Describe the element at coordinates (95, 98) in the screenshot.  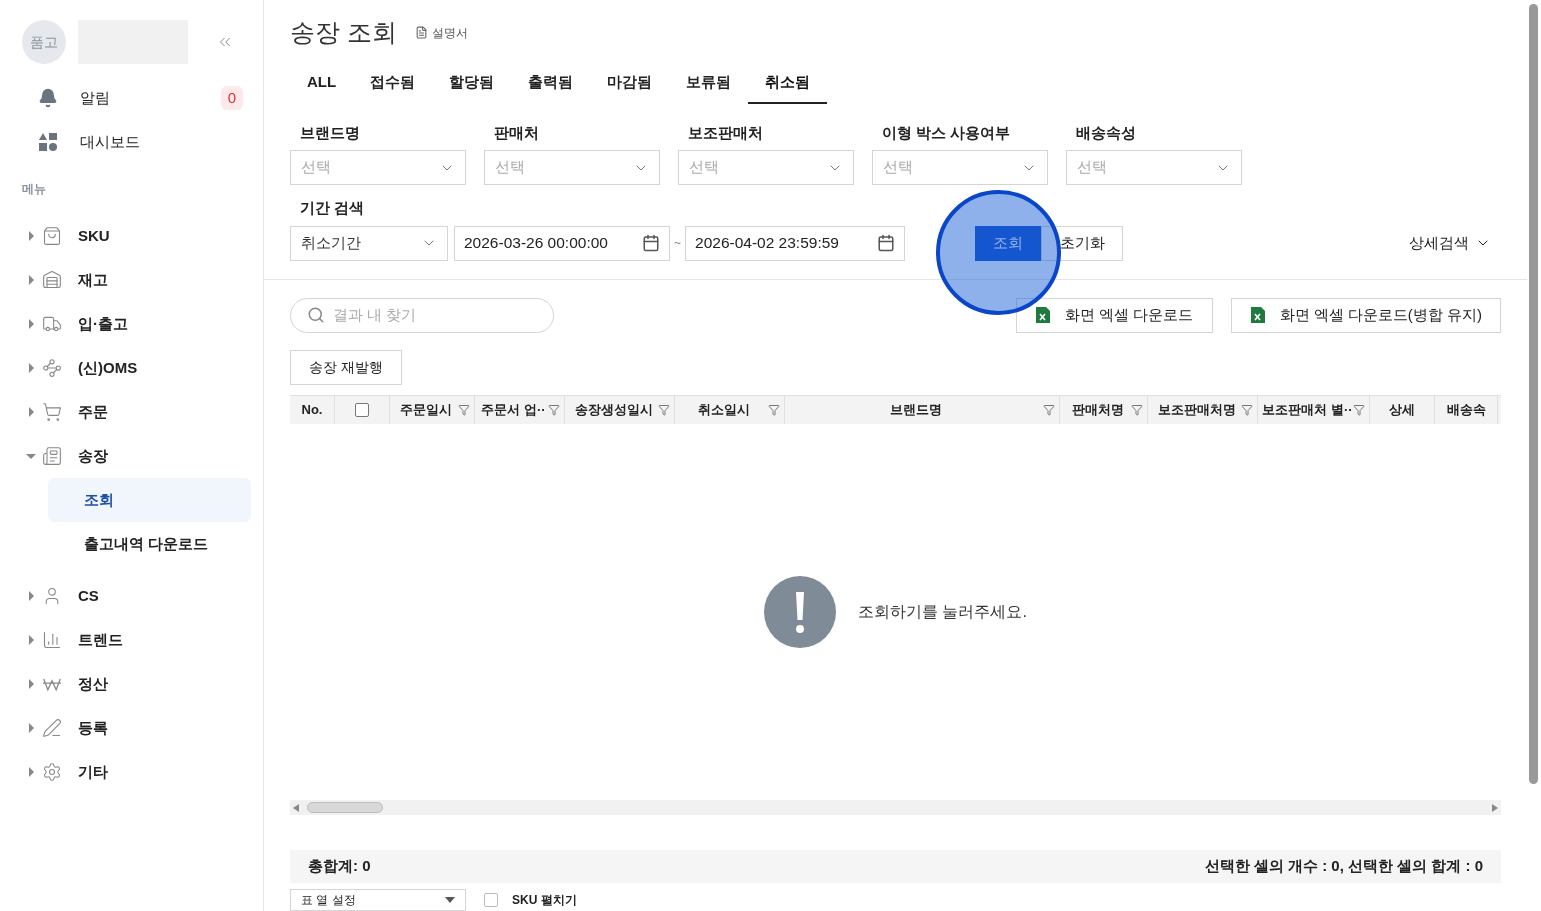
I see `alerts-label: 알림` at that location.